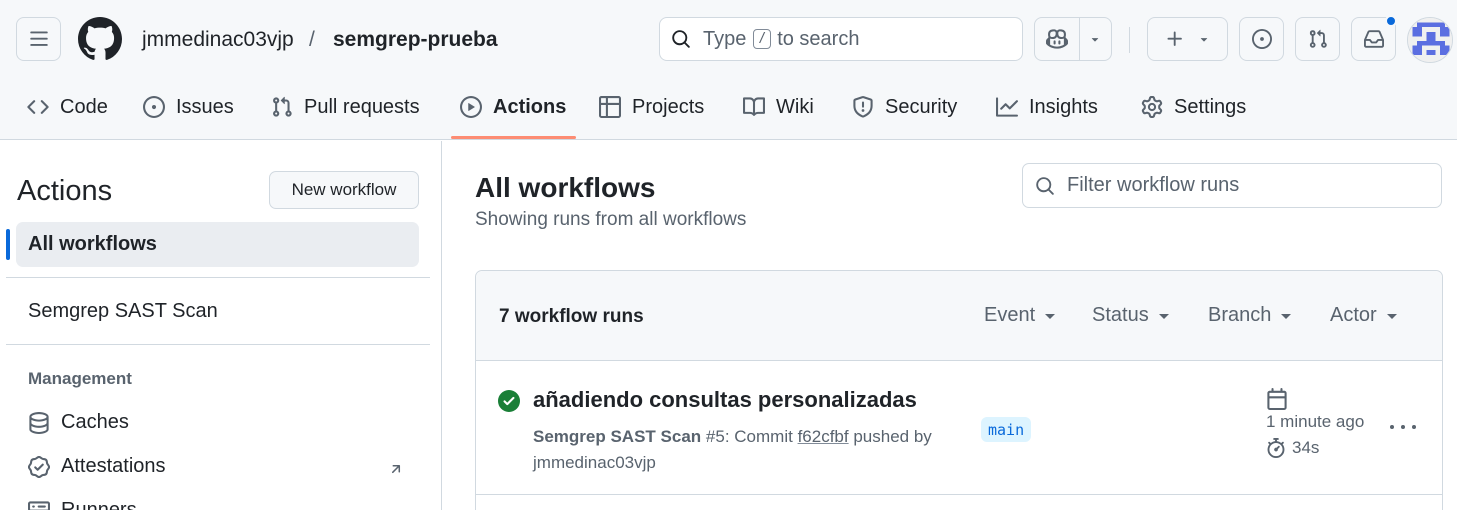 The width and height of the screenshot is (1457, 510). I want to click on status-filter-dropdown: Status, so click(1130, 315).